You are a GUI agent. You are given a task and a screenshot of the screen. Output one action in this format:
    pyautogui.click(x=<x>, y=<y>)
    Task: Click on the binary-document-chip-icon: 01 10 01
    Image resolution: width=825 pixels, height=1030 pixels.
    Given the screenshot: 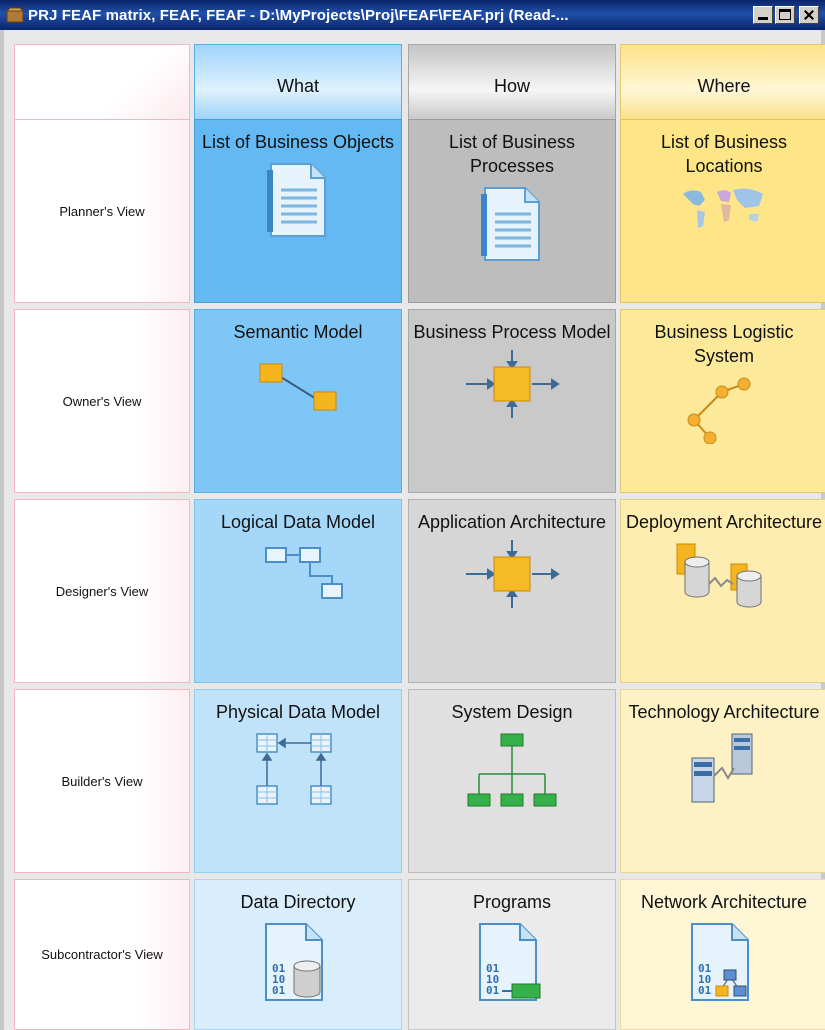 What is the action you would take?
    pyautogui.click(x=510, y=962)
    